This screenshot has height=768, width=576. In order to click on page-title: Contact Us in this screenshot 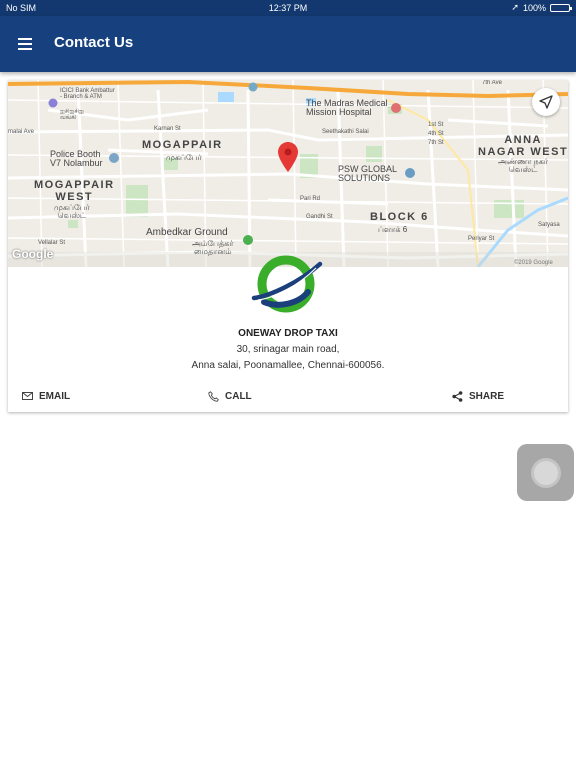, I will do `click(94, 42)`.